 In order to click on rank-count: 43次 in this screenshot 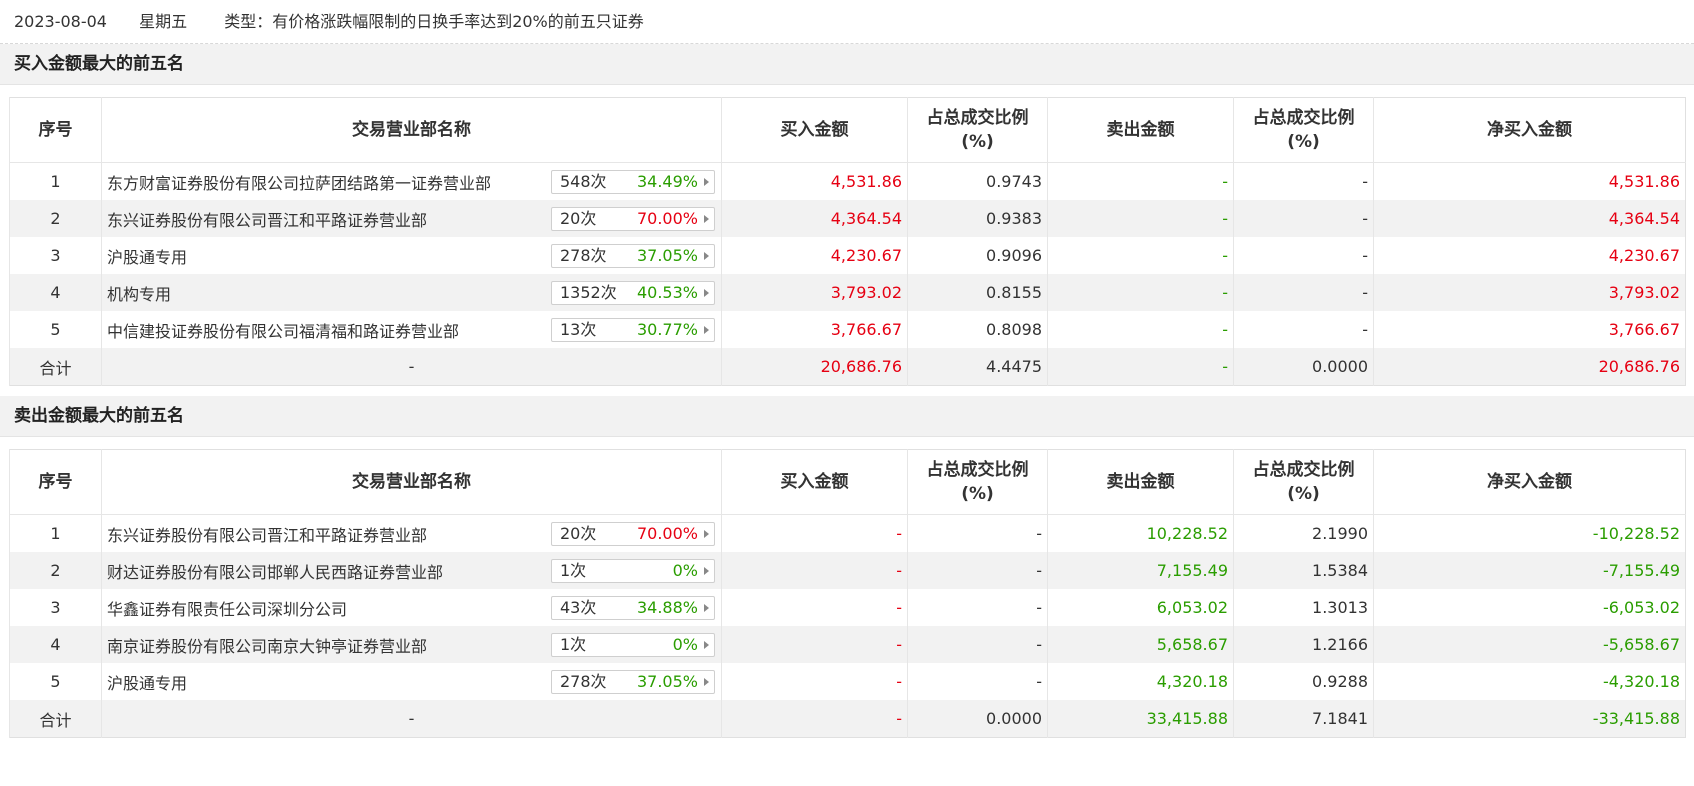, I will do `click(578, 607)`.